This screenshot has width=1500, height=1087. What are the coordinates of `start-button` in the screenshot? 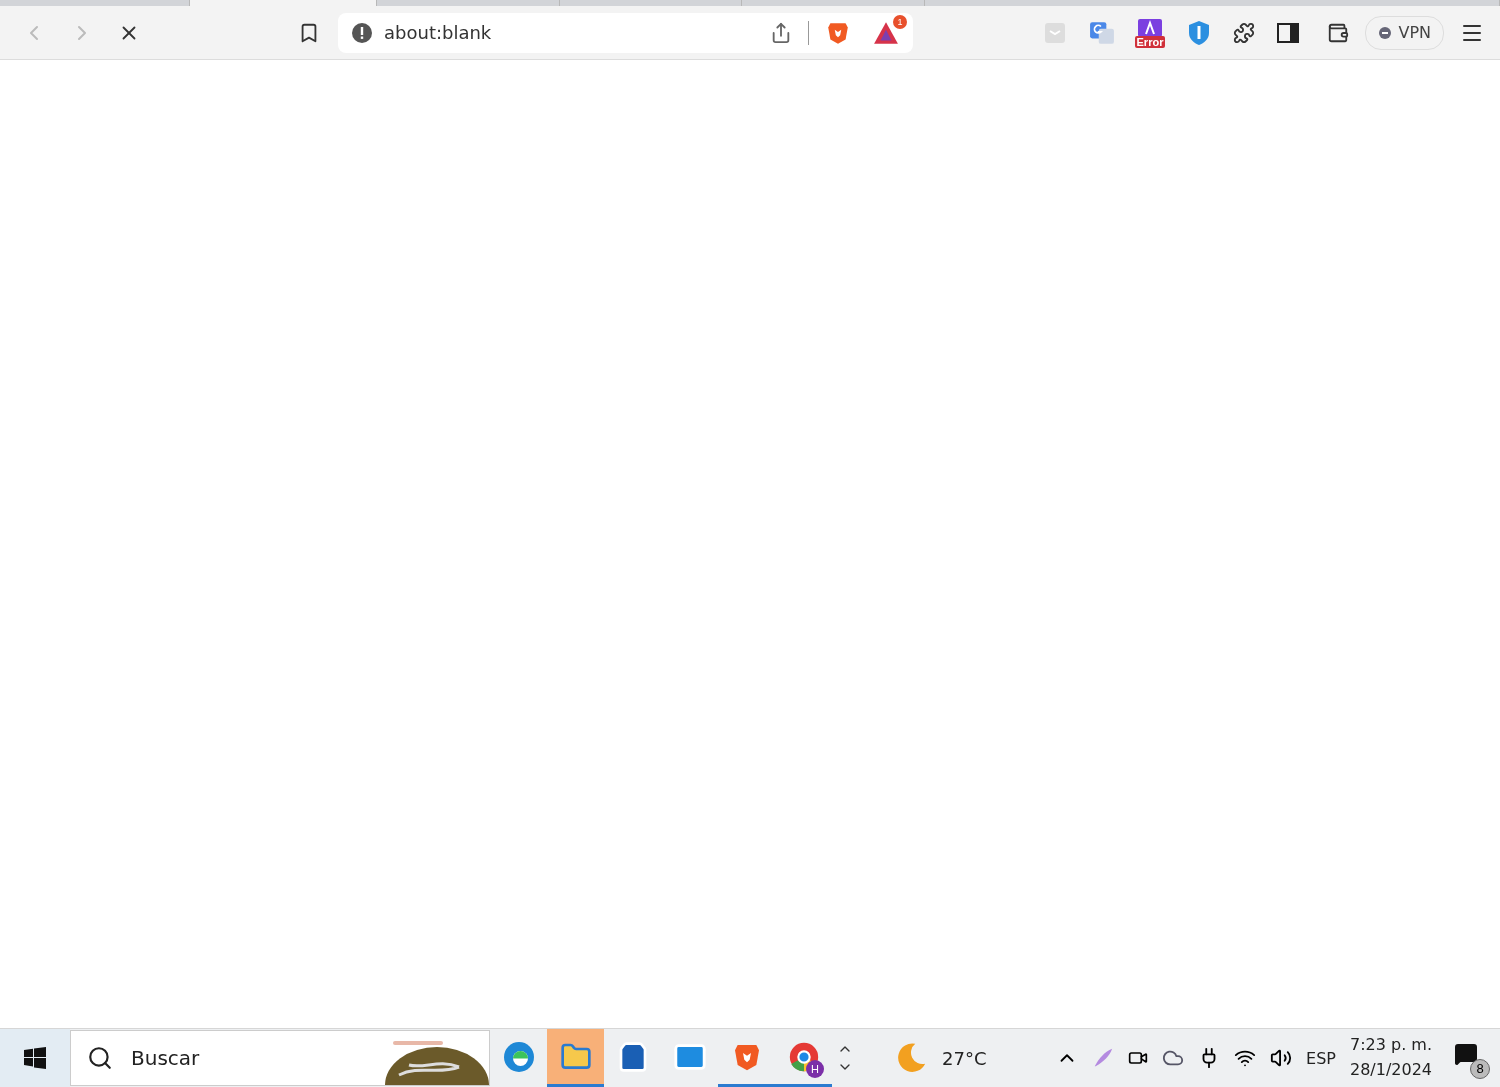 It's located at (35, 1058).